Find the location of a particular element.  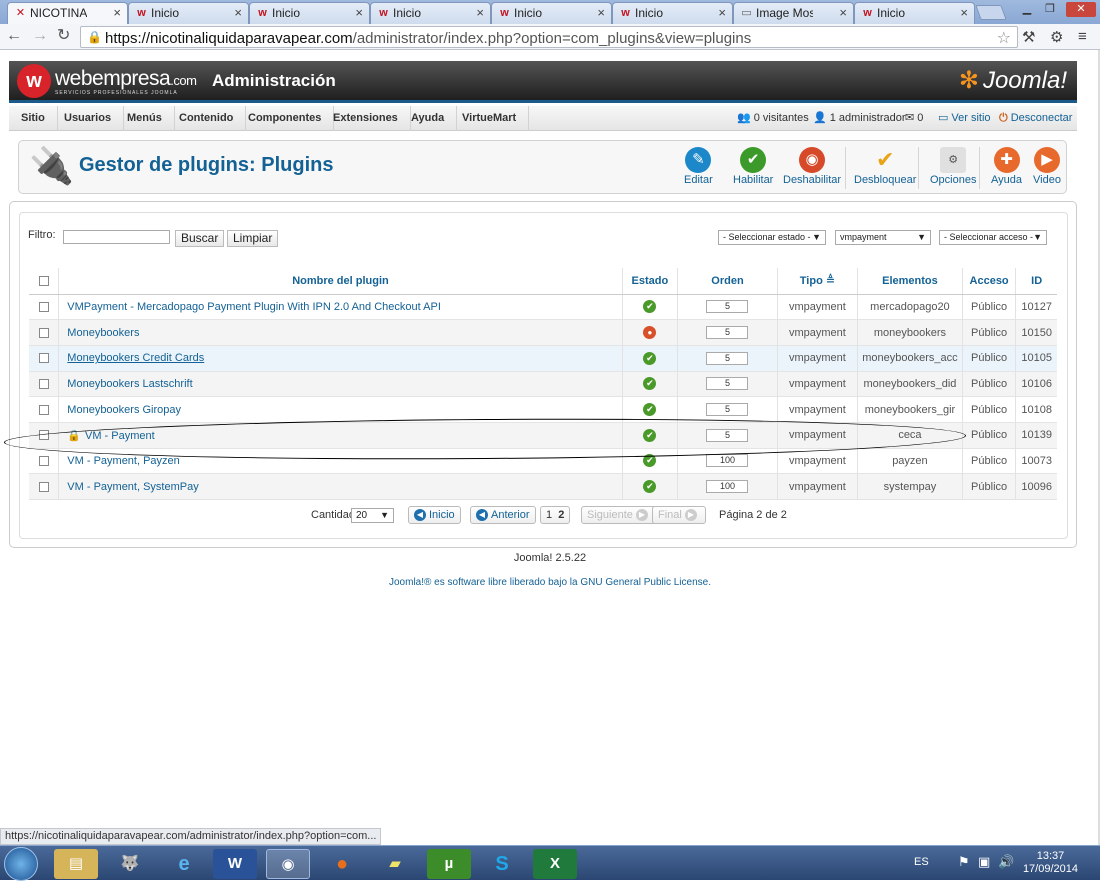

browser-tab-active: ✕ NICOTINALIQUI × is located at coordinates (67, 13).